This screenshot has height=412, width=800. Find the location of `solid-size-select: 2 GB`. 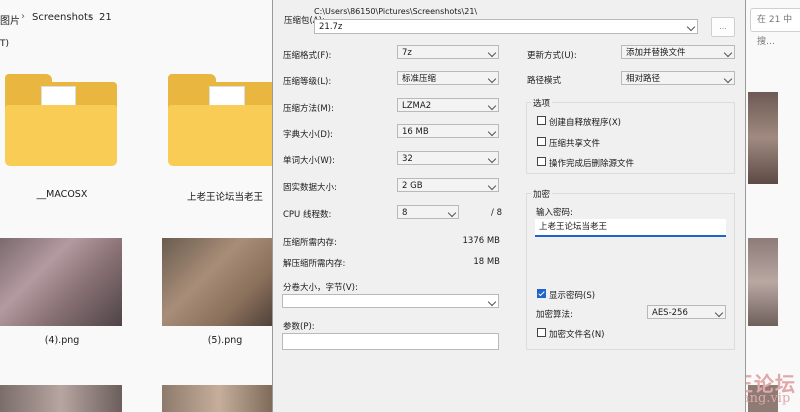

solid-size-select: 2 GB is located at coordinates (448, 185).